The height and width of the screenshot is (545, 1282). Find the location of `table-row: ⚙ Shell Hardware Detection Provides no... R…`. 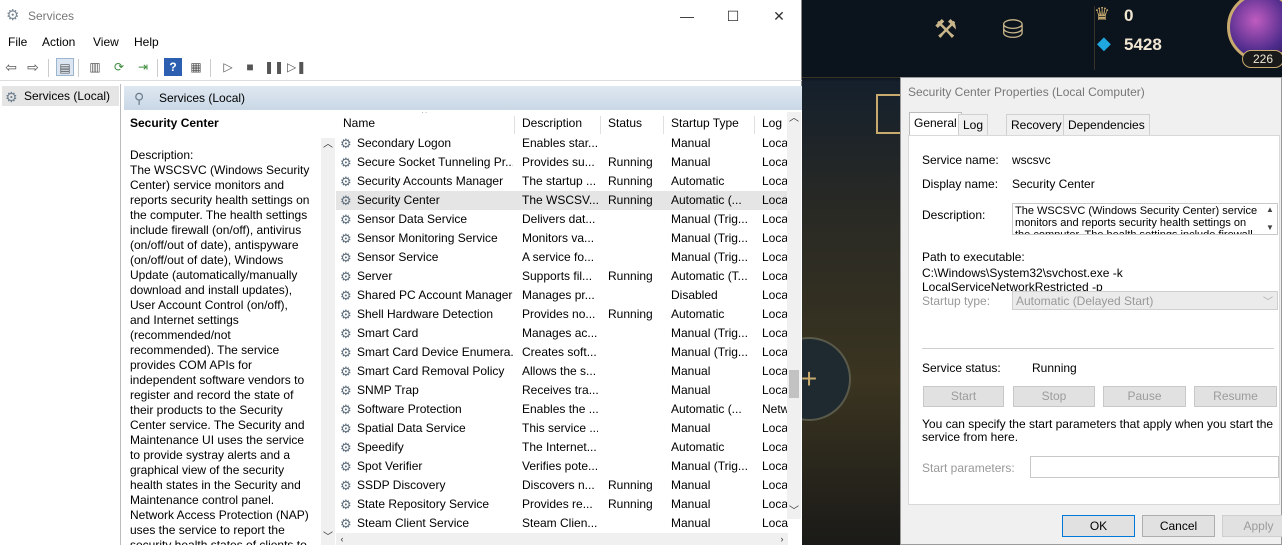

table-row: ⚙ Shell Hardware Detection Provides no... R… is located at coordinates (562, 314).